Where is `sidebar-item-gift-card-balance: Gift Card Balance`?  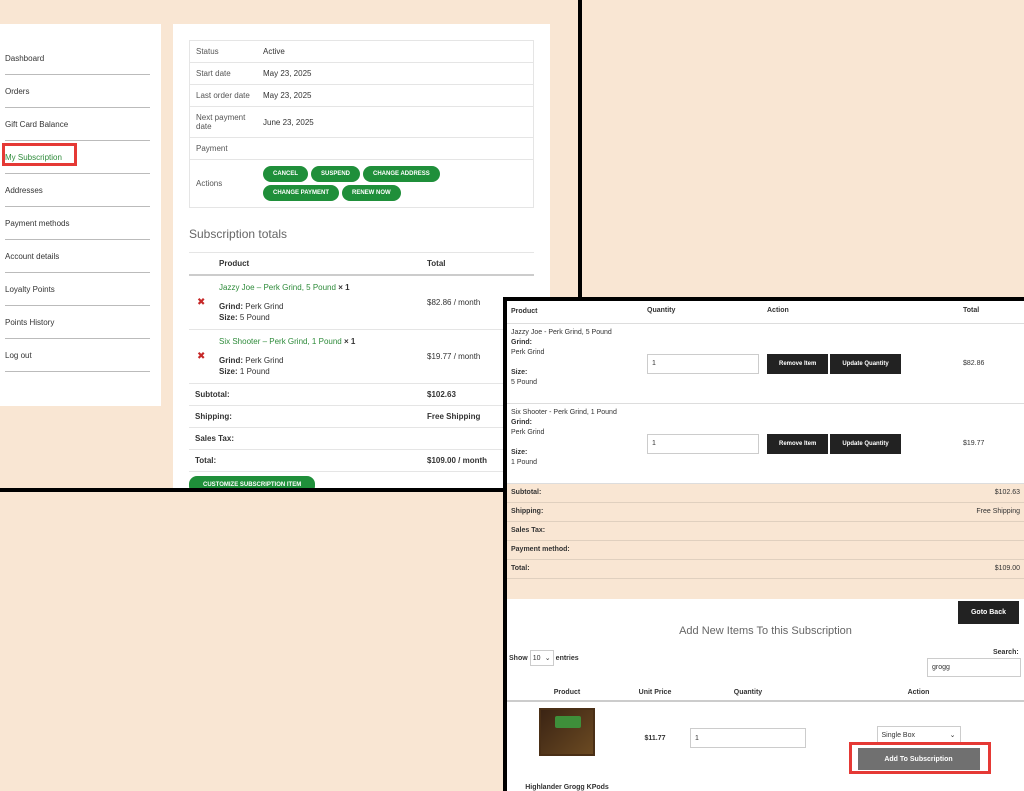 sidebar-item-gift-card-balance: Gift Card Balance is located at coordinates (77, 124).